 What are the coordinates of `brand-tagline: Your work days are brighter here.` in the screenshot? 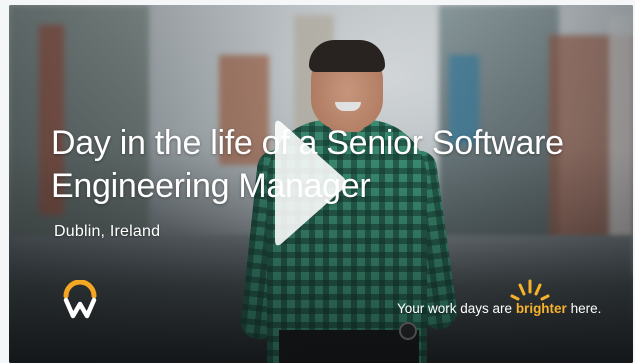 It's located at (499, 308).